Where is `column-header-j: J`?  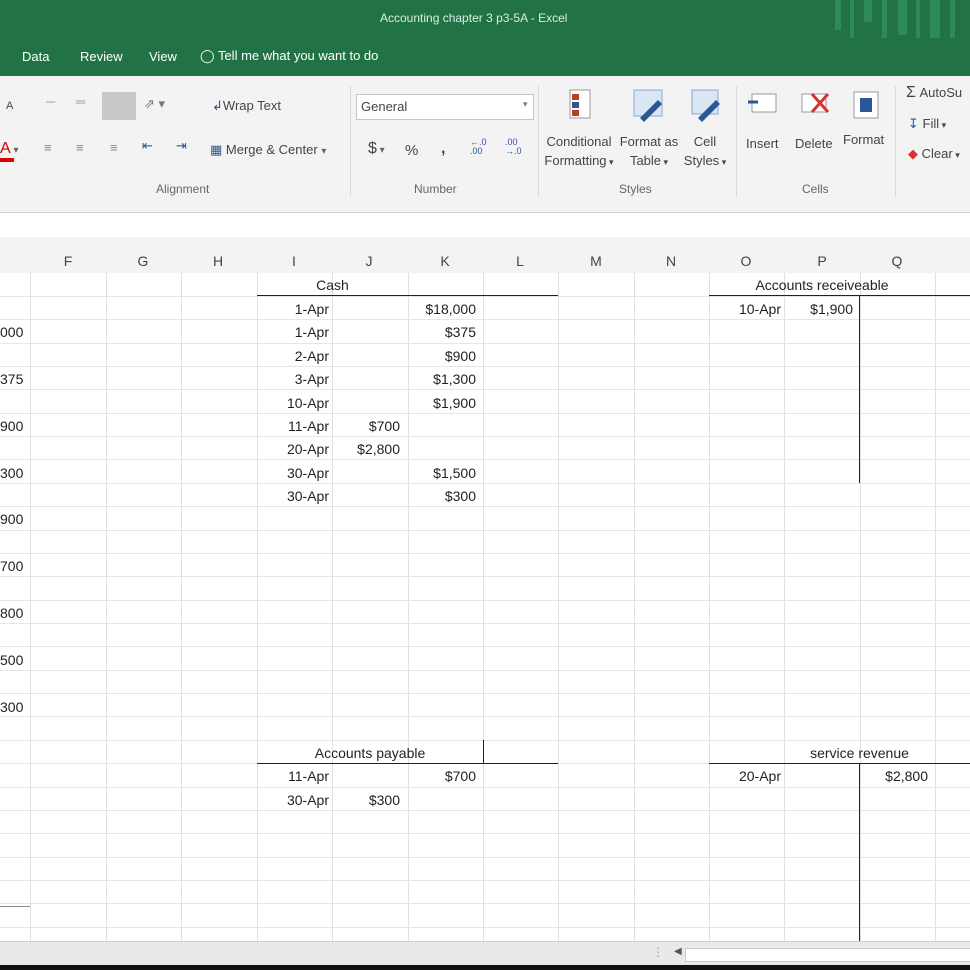
column-header-j: J is located at coordinates (369, 261).